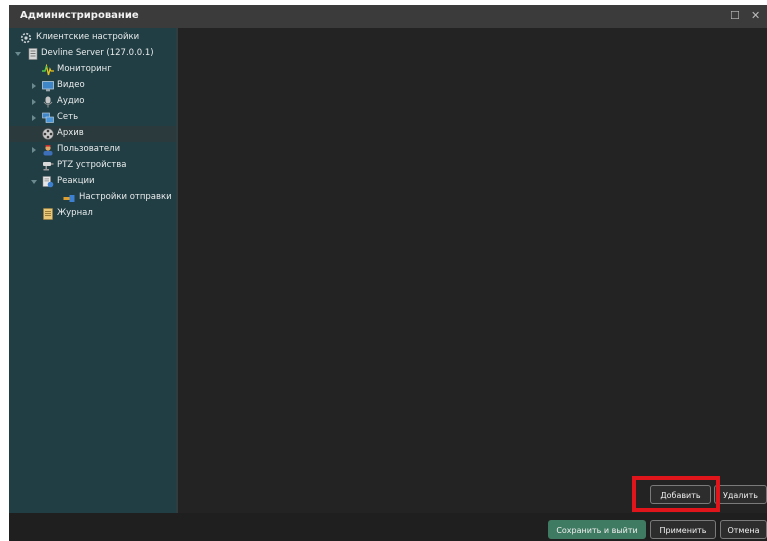 Image resolution: width=767 pixels, height=541 pixels. I want to click on journal-icon, so click(48, 214).